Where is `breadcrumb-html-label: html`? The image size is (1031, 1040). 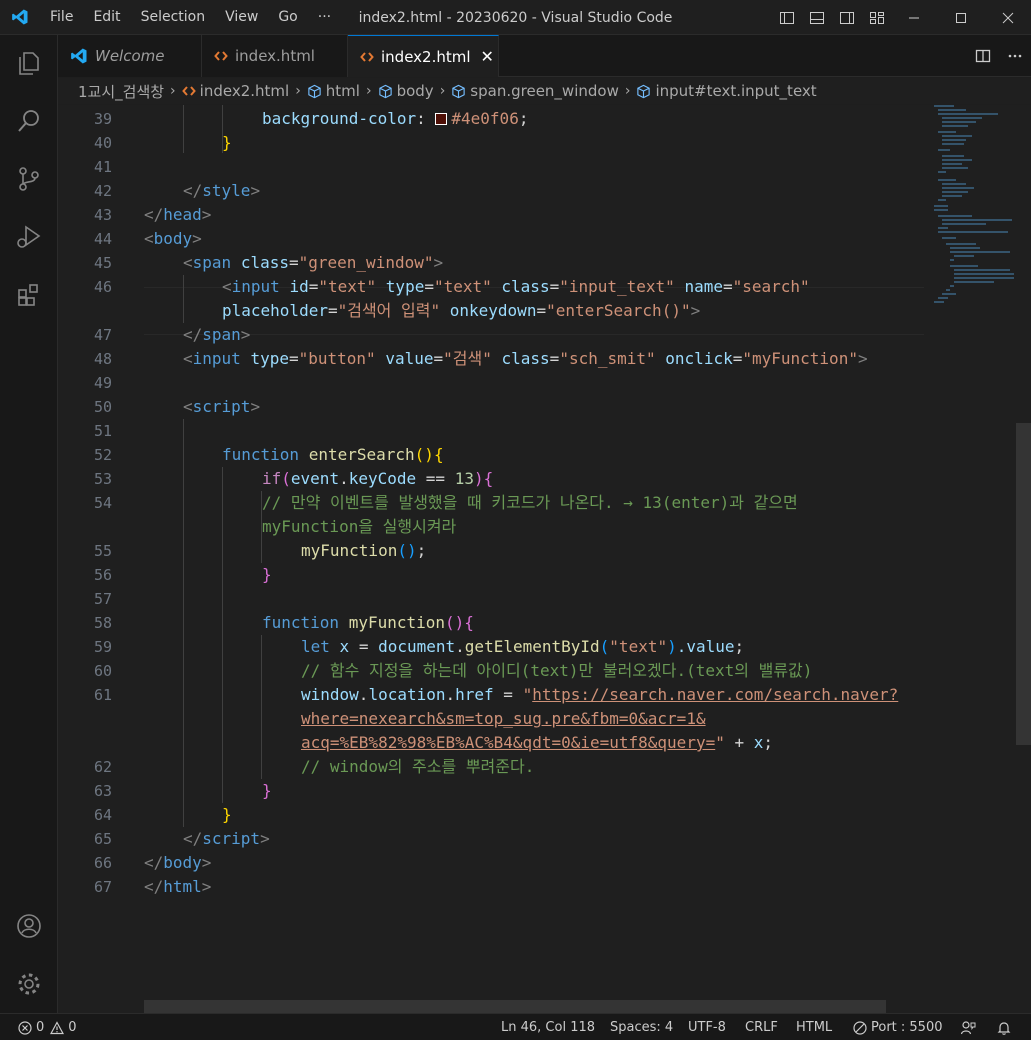
breadcrumb-html-label: html is located at coordinates (342, 91).